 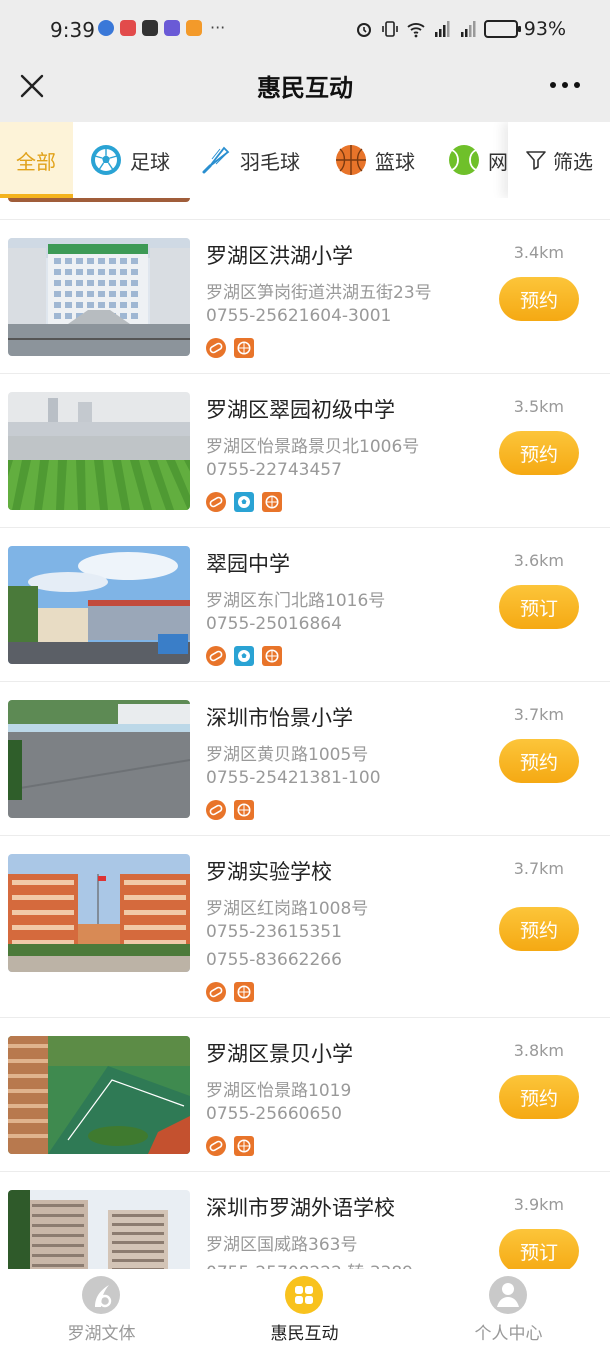 What do you see at coordinates (538, 252) in the screenshot?
I see `venue-distance: 3.4km` at bounding box center [538, 252].